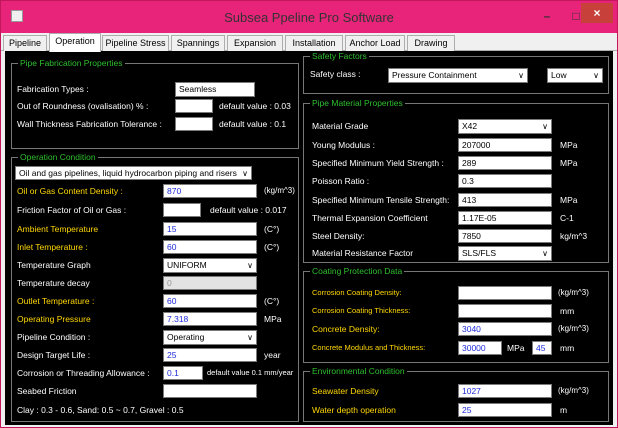 This screenshot has width=618, height=428. Describe the element at coordinates (567, 348) in the screenshot. I see `concrete-thickness-unit: mm` at that location.